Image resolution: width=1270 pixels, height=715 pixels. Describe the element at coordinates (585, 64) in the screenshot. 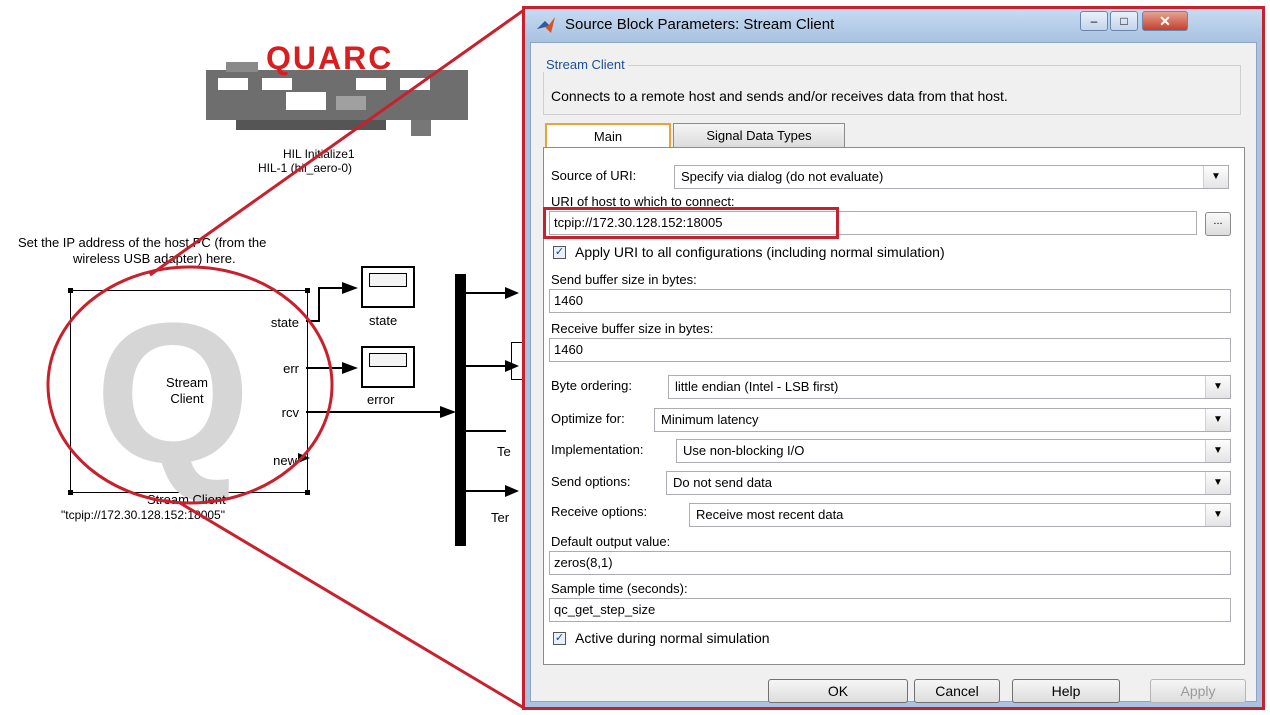

I see `group-title: Stream Client` at that location.